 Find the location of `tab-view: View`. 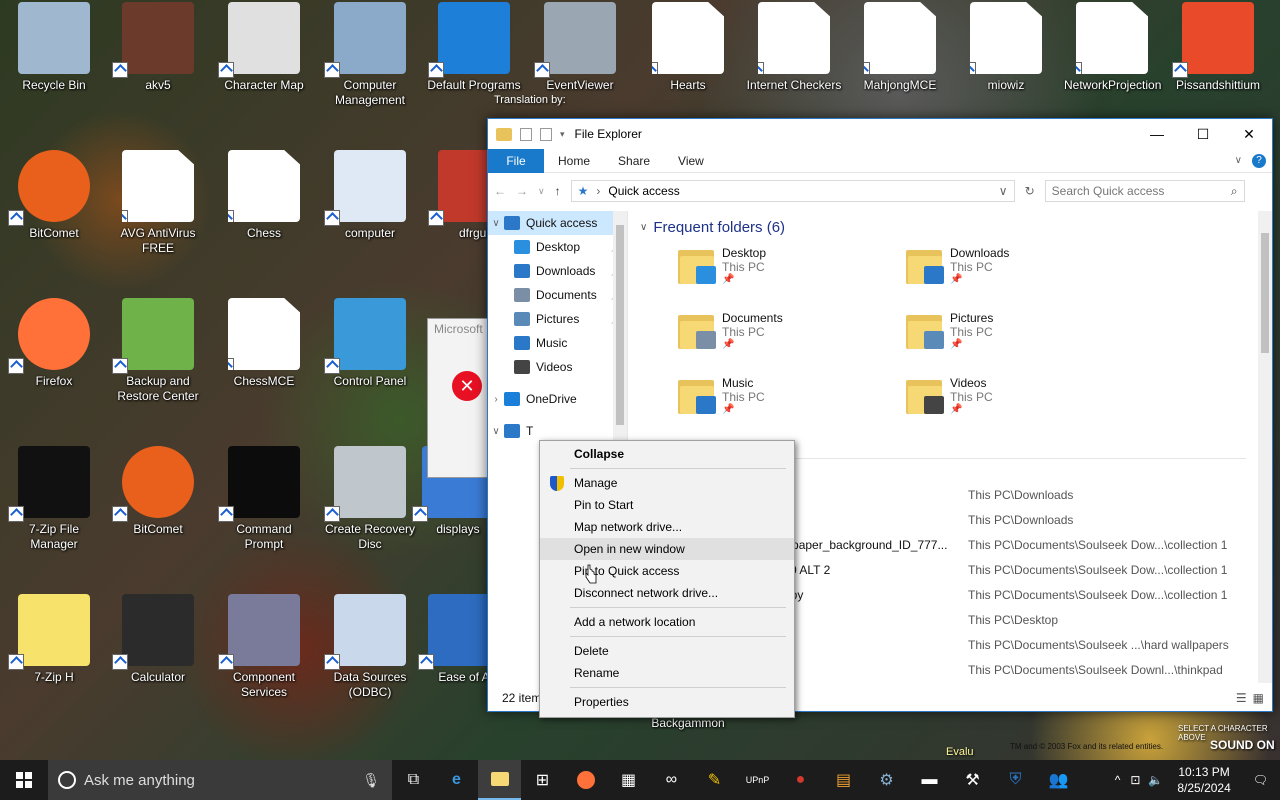

tab-view: View is located at coordinates (691, 161).